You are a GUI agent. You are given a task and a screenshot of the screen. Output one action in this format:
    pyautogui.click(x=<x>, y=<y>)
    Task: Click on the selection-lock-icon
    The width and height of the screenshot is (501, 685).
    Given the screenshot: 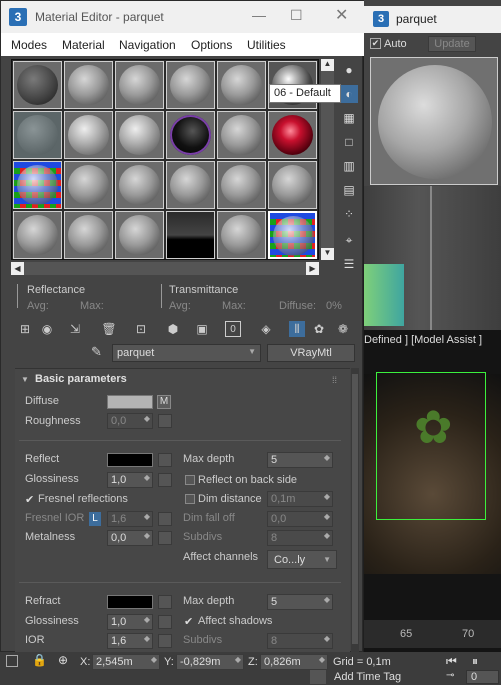 What is the action you would take?
    pyautogui.click(x=12, y=661)
    